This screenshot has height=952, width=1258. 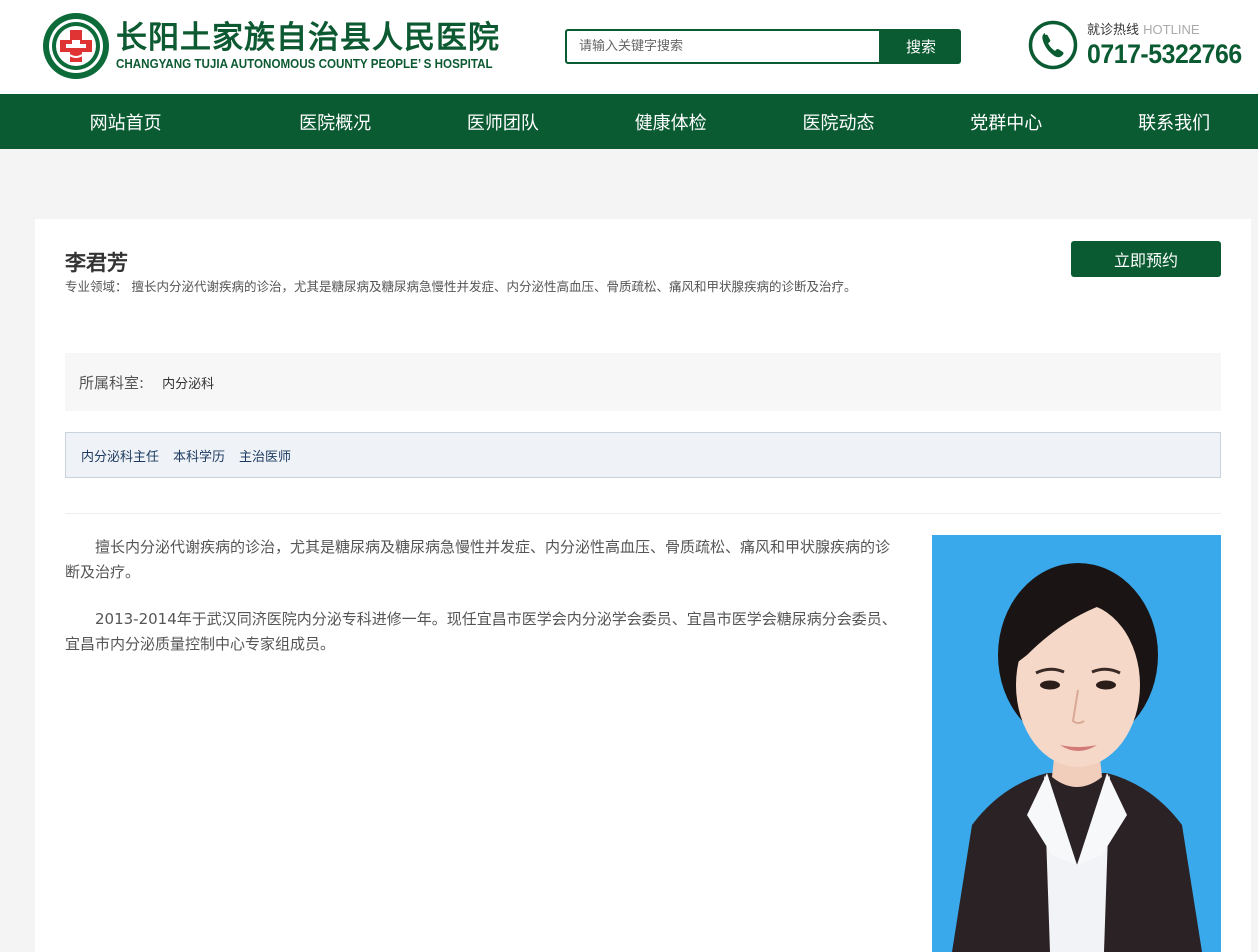 What do you see at coordinates (120, 457) in the screenshot?
I see `title-tag: 内分泌科主任` at bounding box center [120, 457].